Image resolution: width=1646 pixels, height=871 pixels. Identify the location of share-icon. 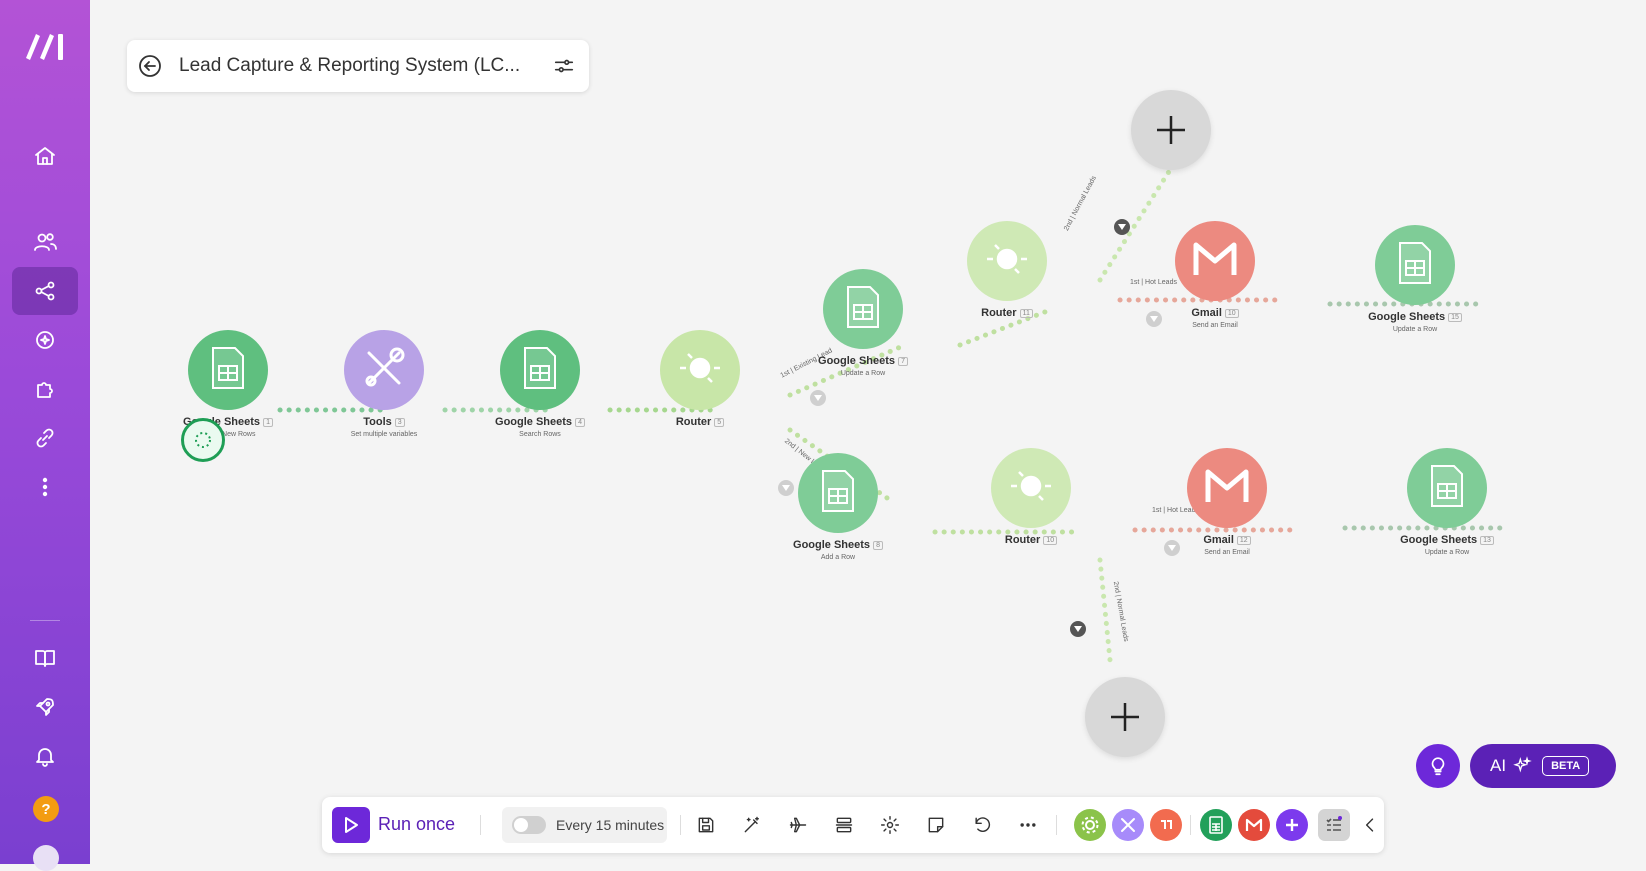
(45, 291).